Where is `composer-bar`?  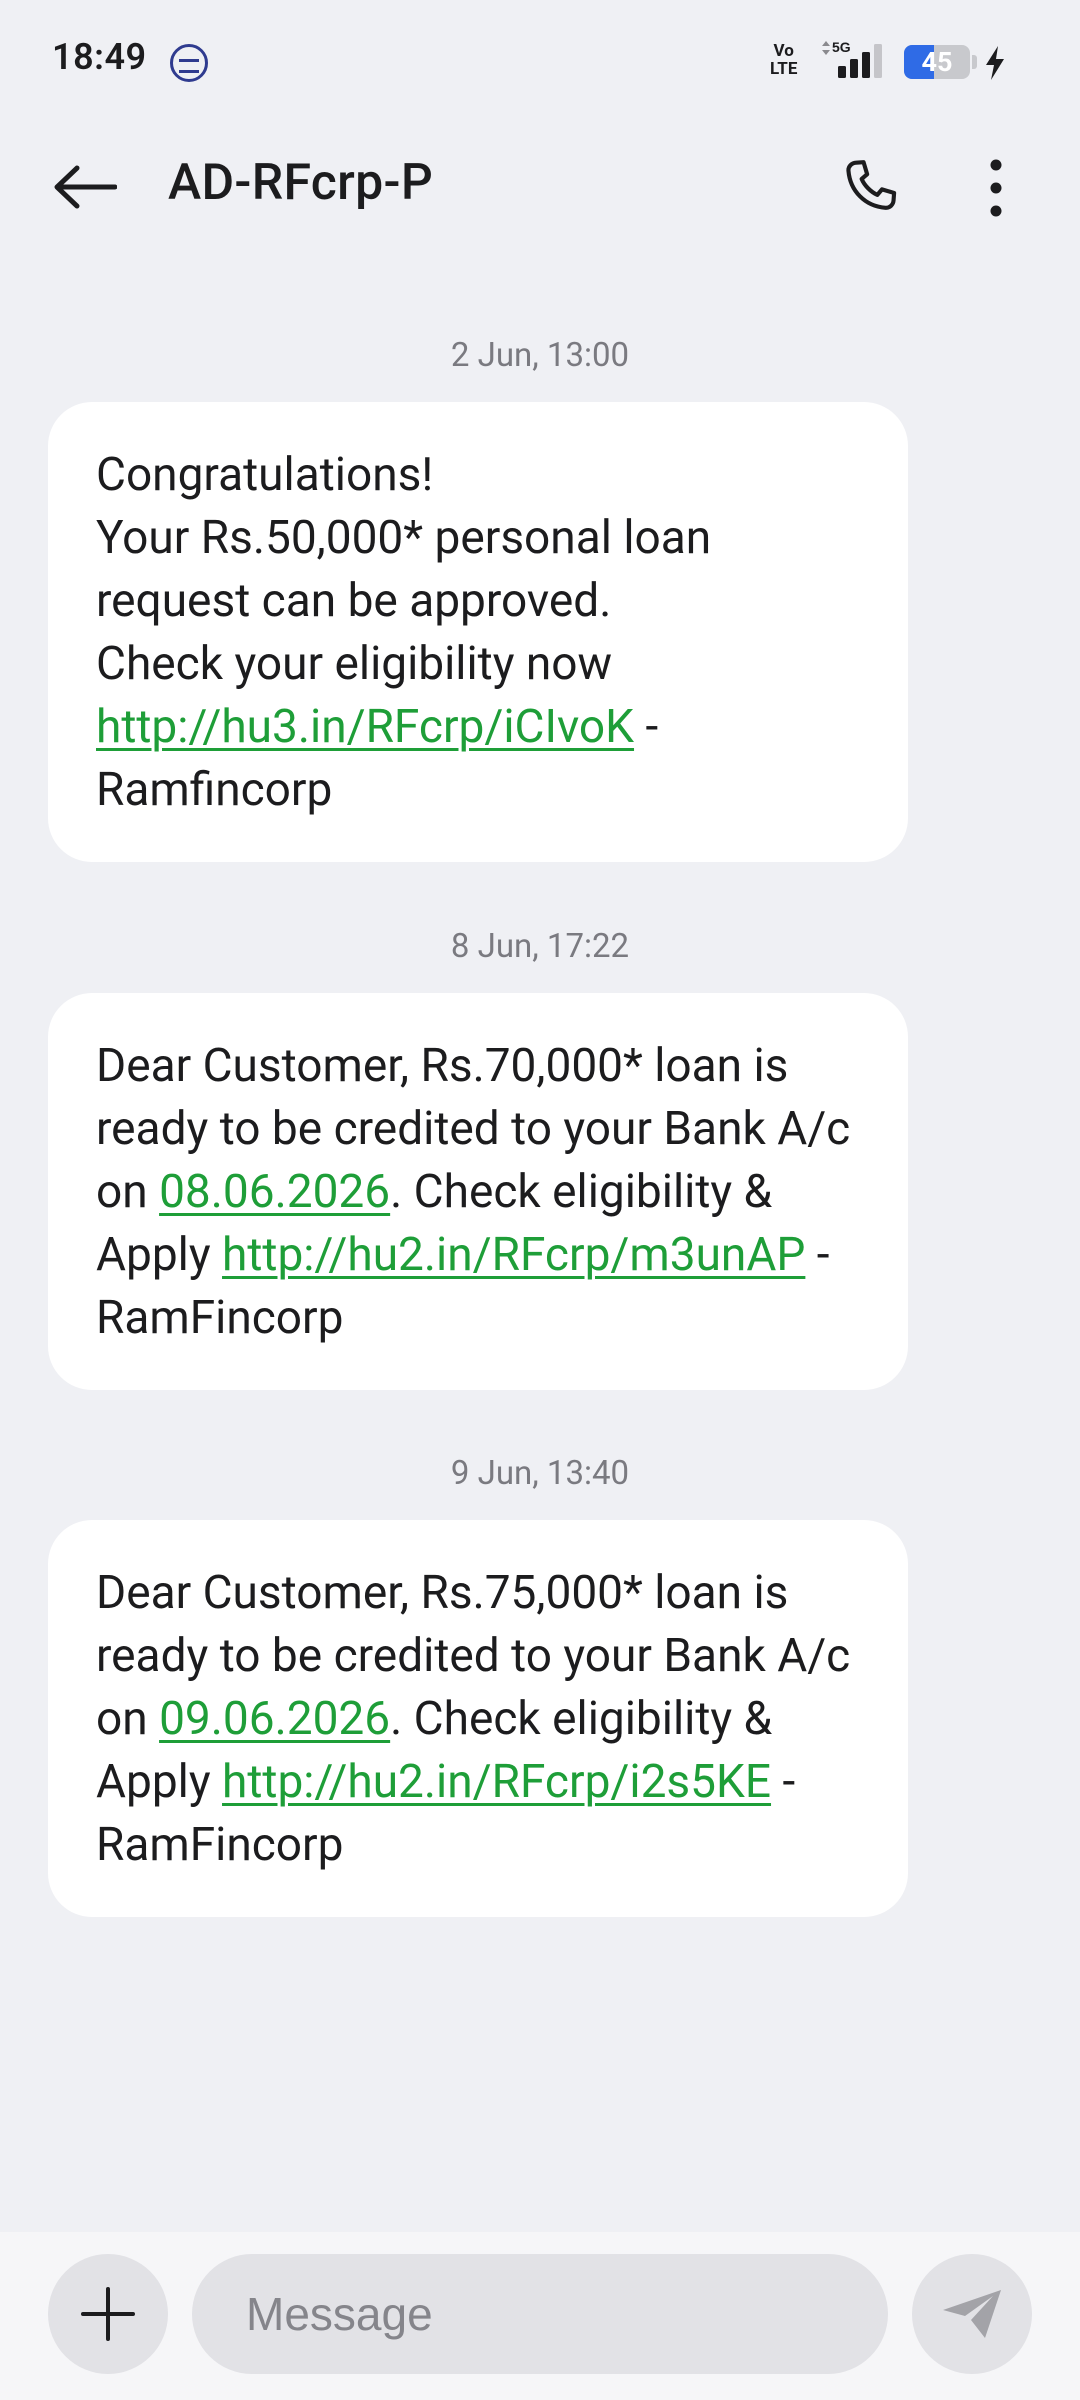 composer-bar is located at coordinates (540, 2316).